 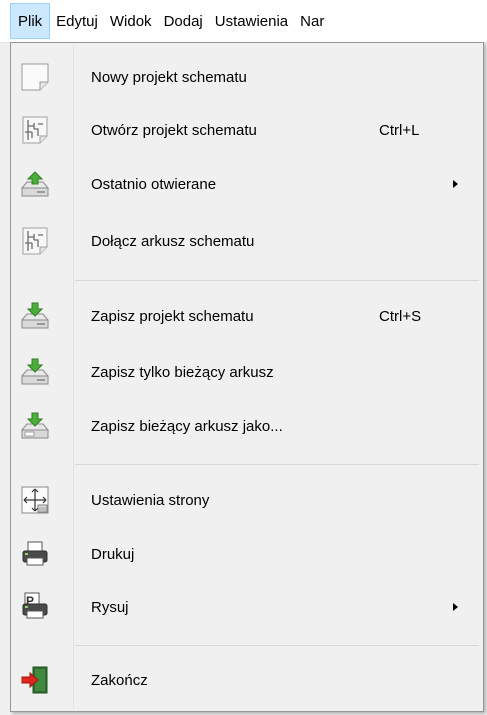 I want to click on menu-item-label: Rysuj, so click(x=110, y=607).